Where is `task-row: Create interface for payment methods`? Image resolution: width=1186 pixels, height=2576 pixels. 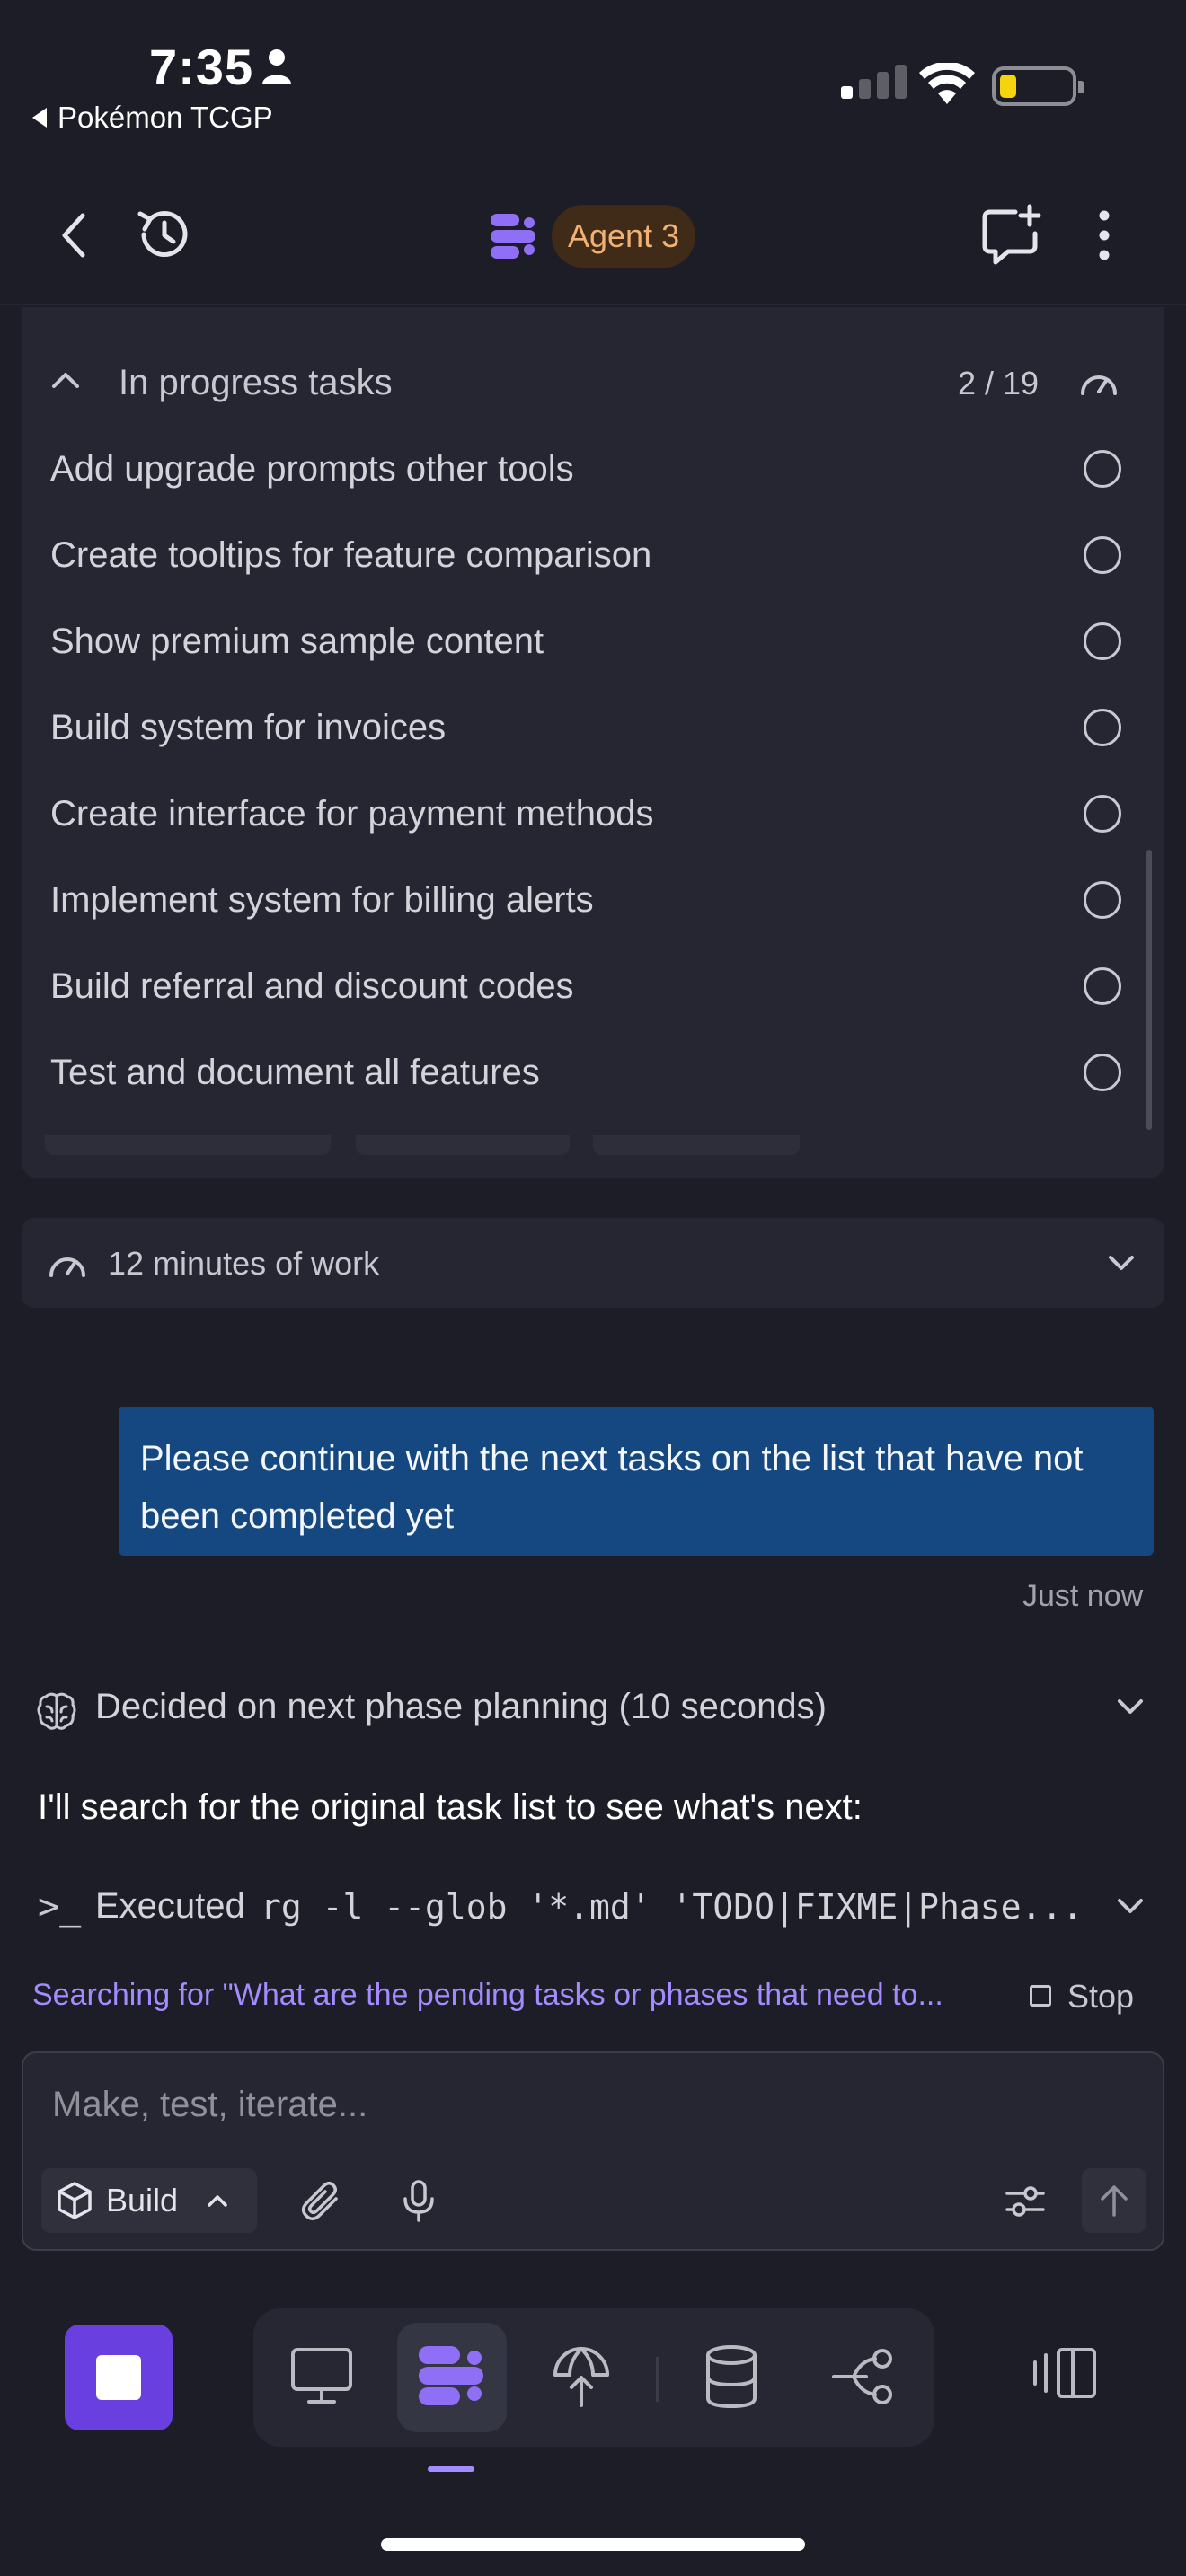
task-row: Create interface for payment methods is located at coordinates (587, 814).